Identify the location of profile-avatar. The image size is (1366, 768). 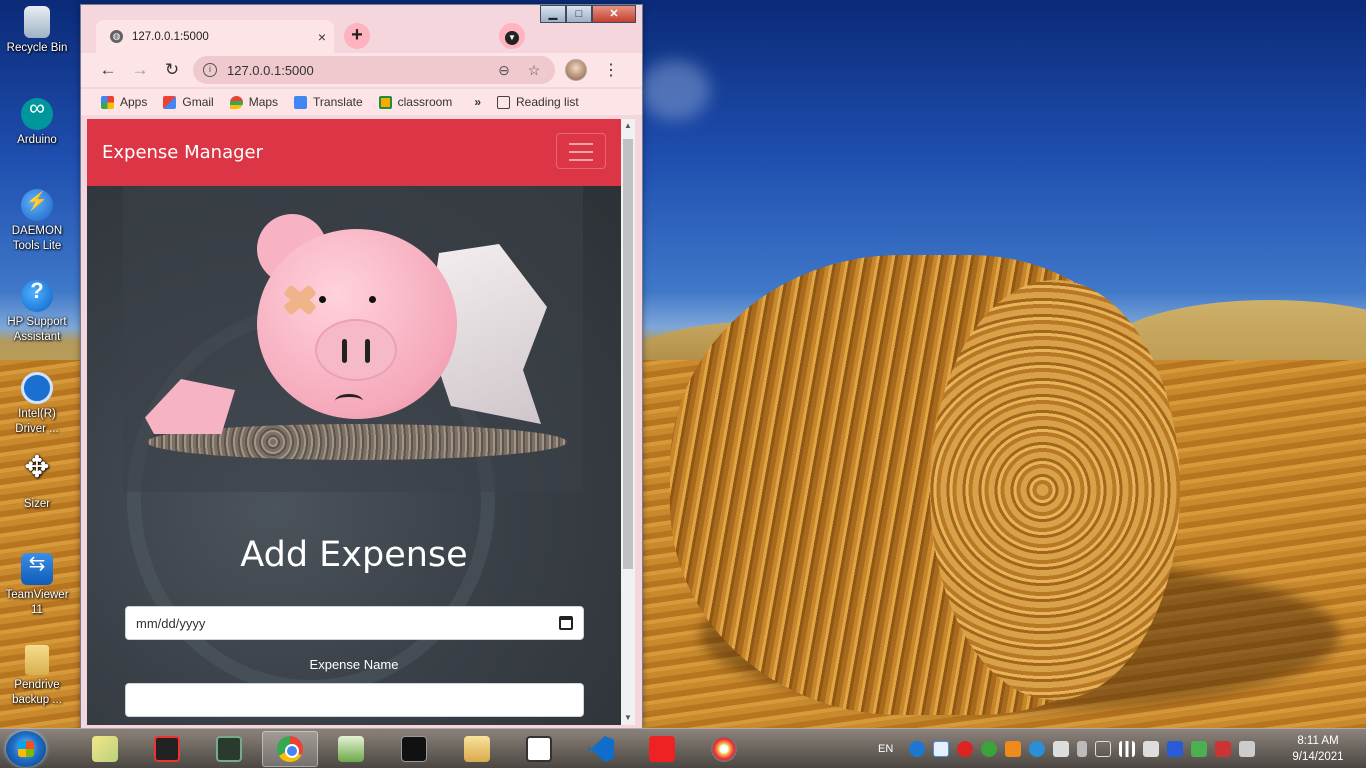
(576, 70).